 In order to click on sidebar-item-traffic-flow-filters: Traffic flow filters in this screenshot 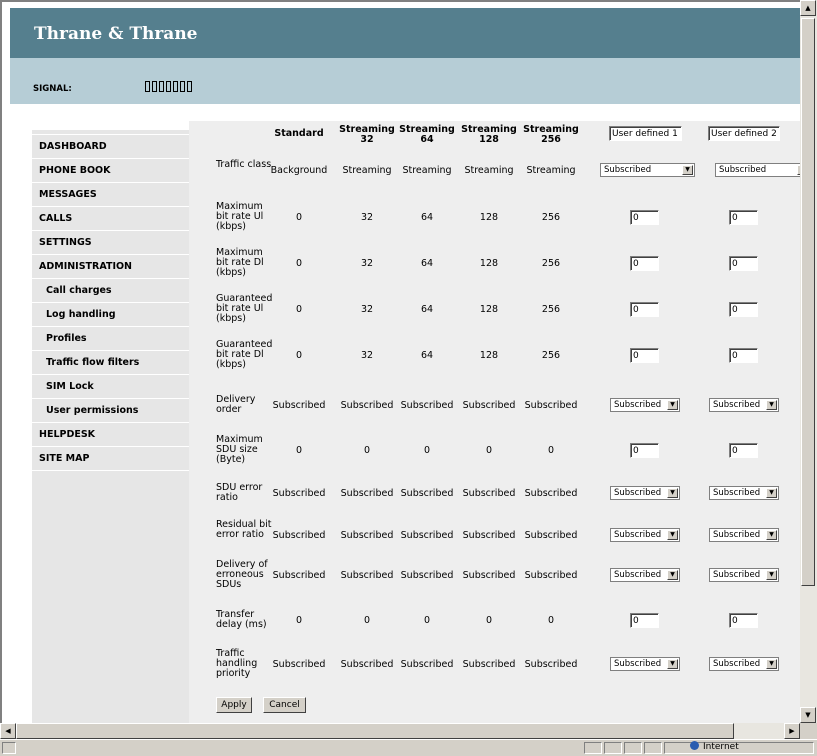, I will do `click(110, 363)`.